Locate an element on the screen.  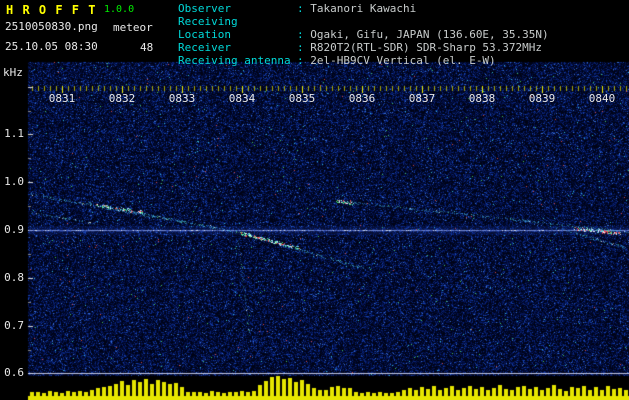
app-version: 1.0.0 is located at coordinates (119, 9).